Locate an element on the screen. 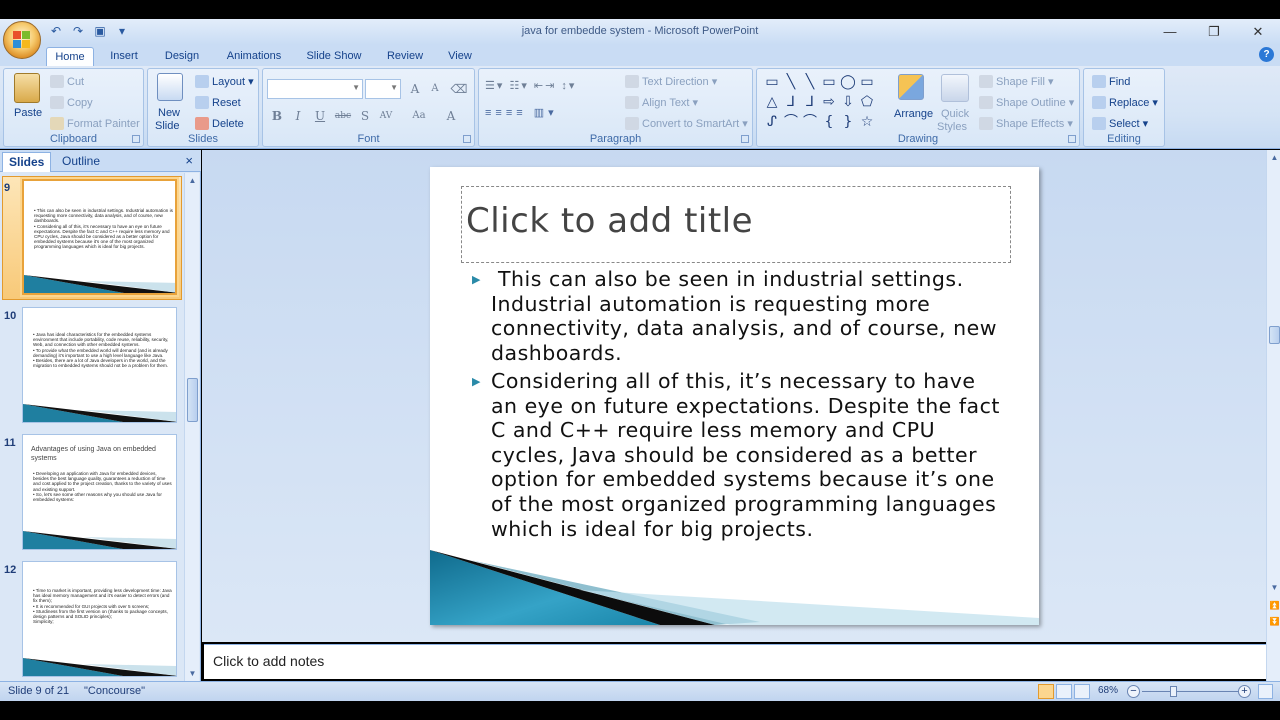 This screenshot has height=720, width=1280. next-slide-icon: ⏬ is located at coordinates (1273, 621).